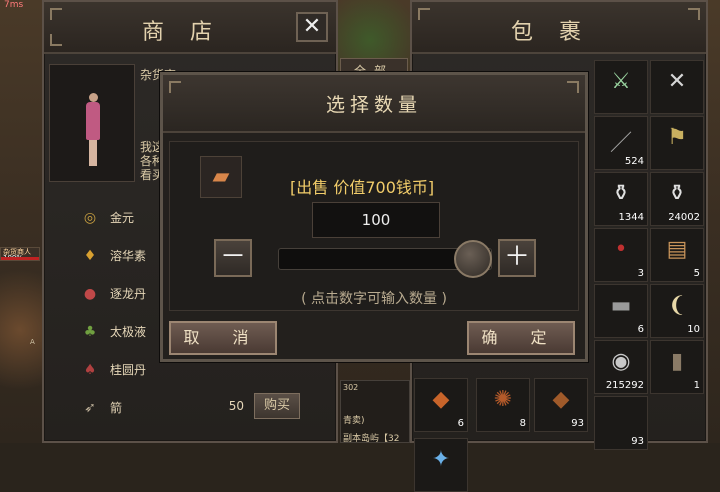 The width and height of the screenshot is (720, 492). What do you see at coordinates (90, 256) in the screenshot?
I see `potion-bottle-icon: ♦` at bounding box center [90, 256].